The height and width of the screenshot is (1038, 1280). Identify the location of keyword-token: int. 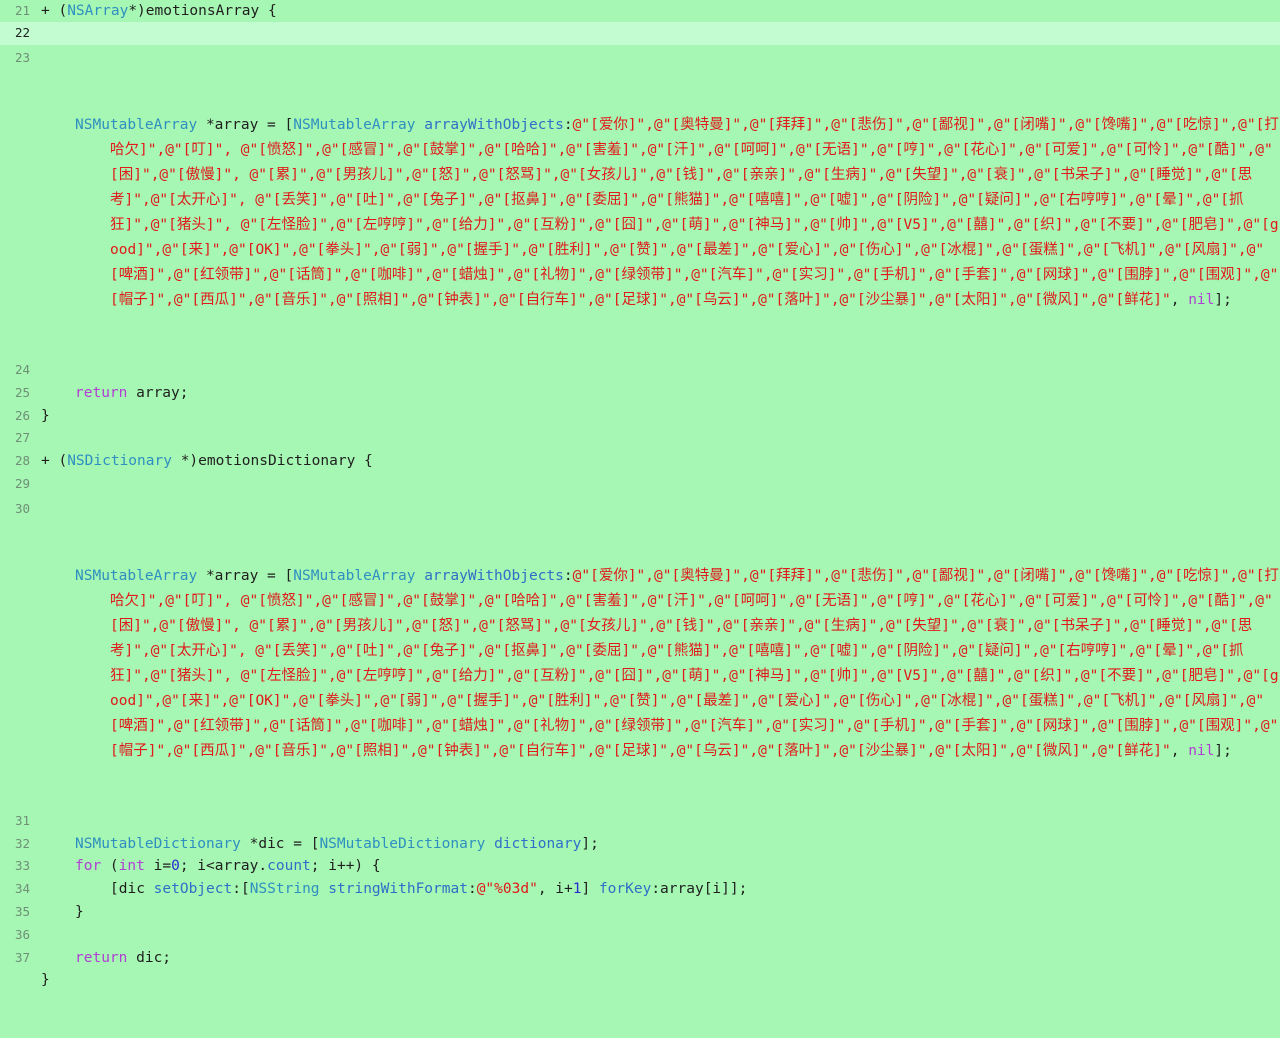
(131, 866).